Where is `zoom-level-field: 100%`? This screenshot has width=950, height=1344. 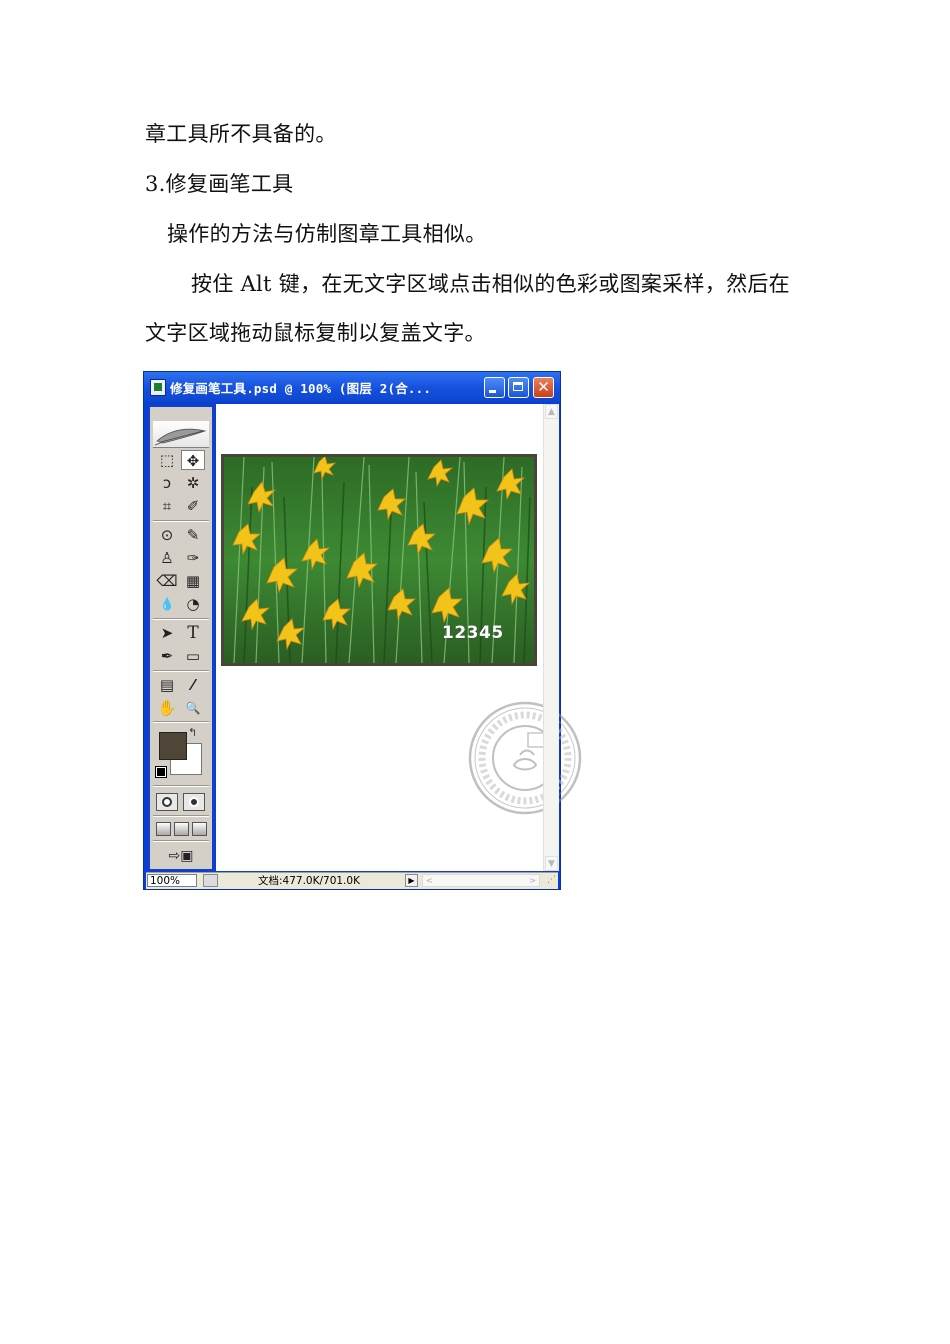 zoom-level-field: 100% is located at coordinates (172, 880).